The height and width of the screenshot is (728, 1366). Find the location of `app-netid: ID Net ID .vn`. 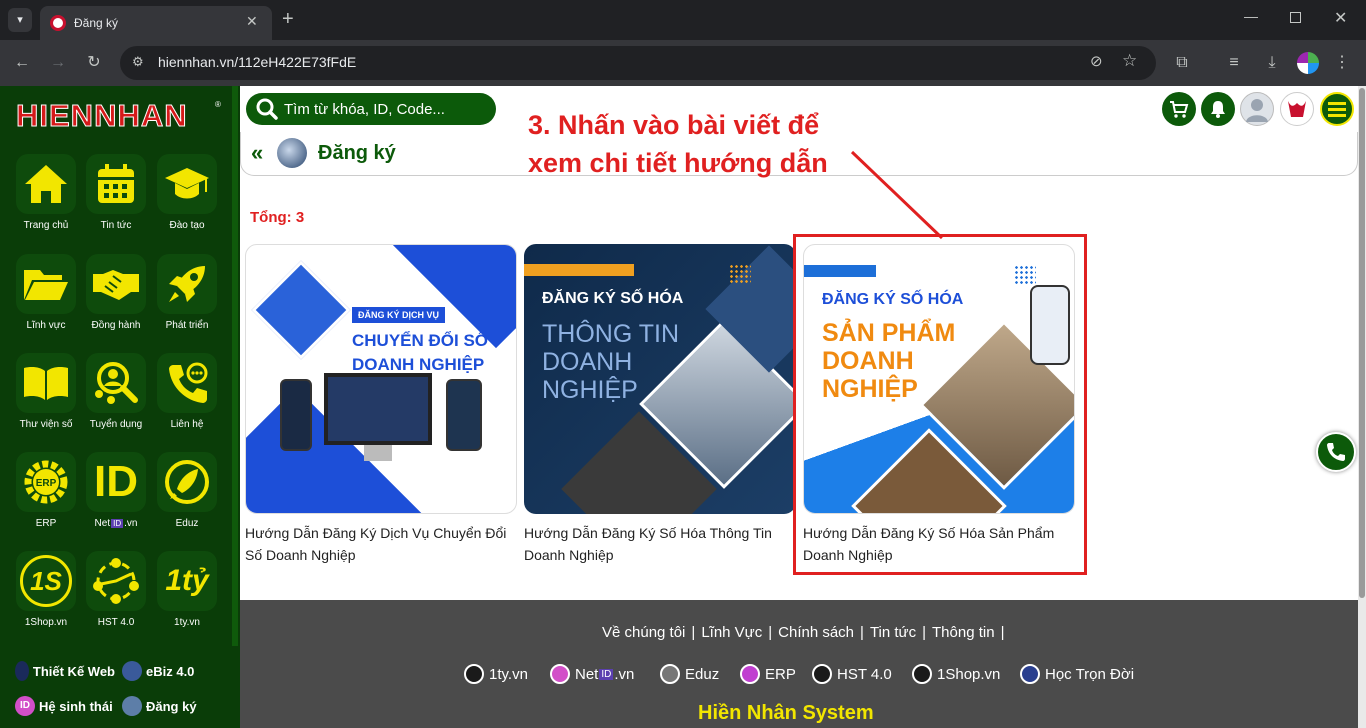

app-netid: ID Net ID .vn is located at coordinates (116, 497).